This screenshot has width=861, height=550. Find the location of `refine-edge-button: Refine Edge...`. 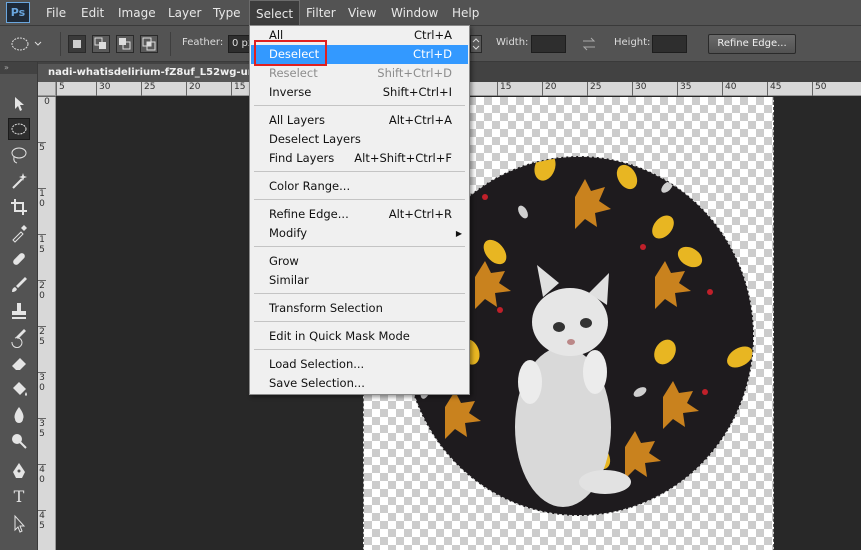

refine-edge-button: Refine Edge... is located at coordinates (752, 44).